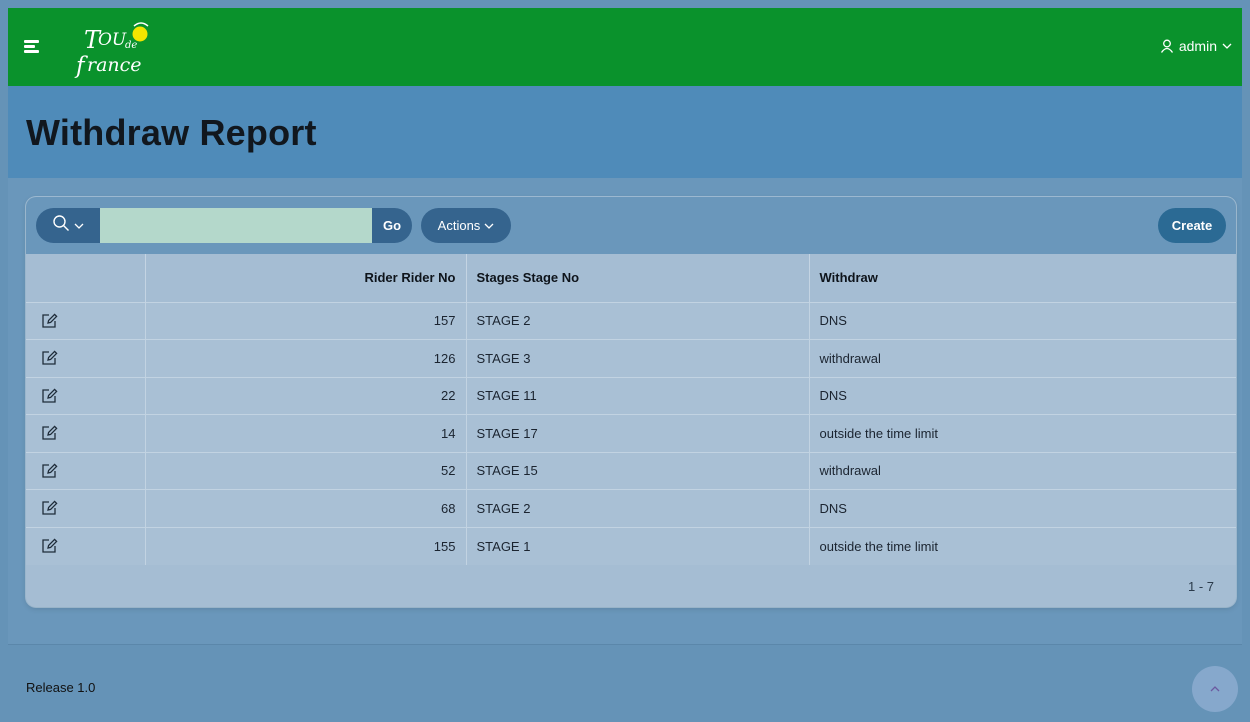 The height and width of the screenshot is (722, 1250). I want to click on user-name: admin, so click(1197, 46).